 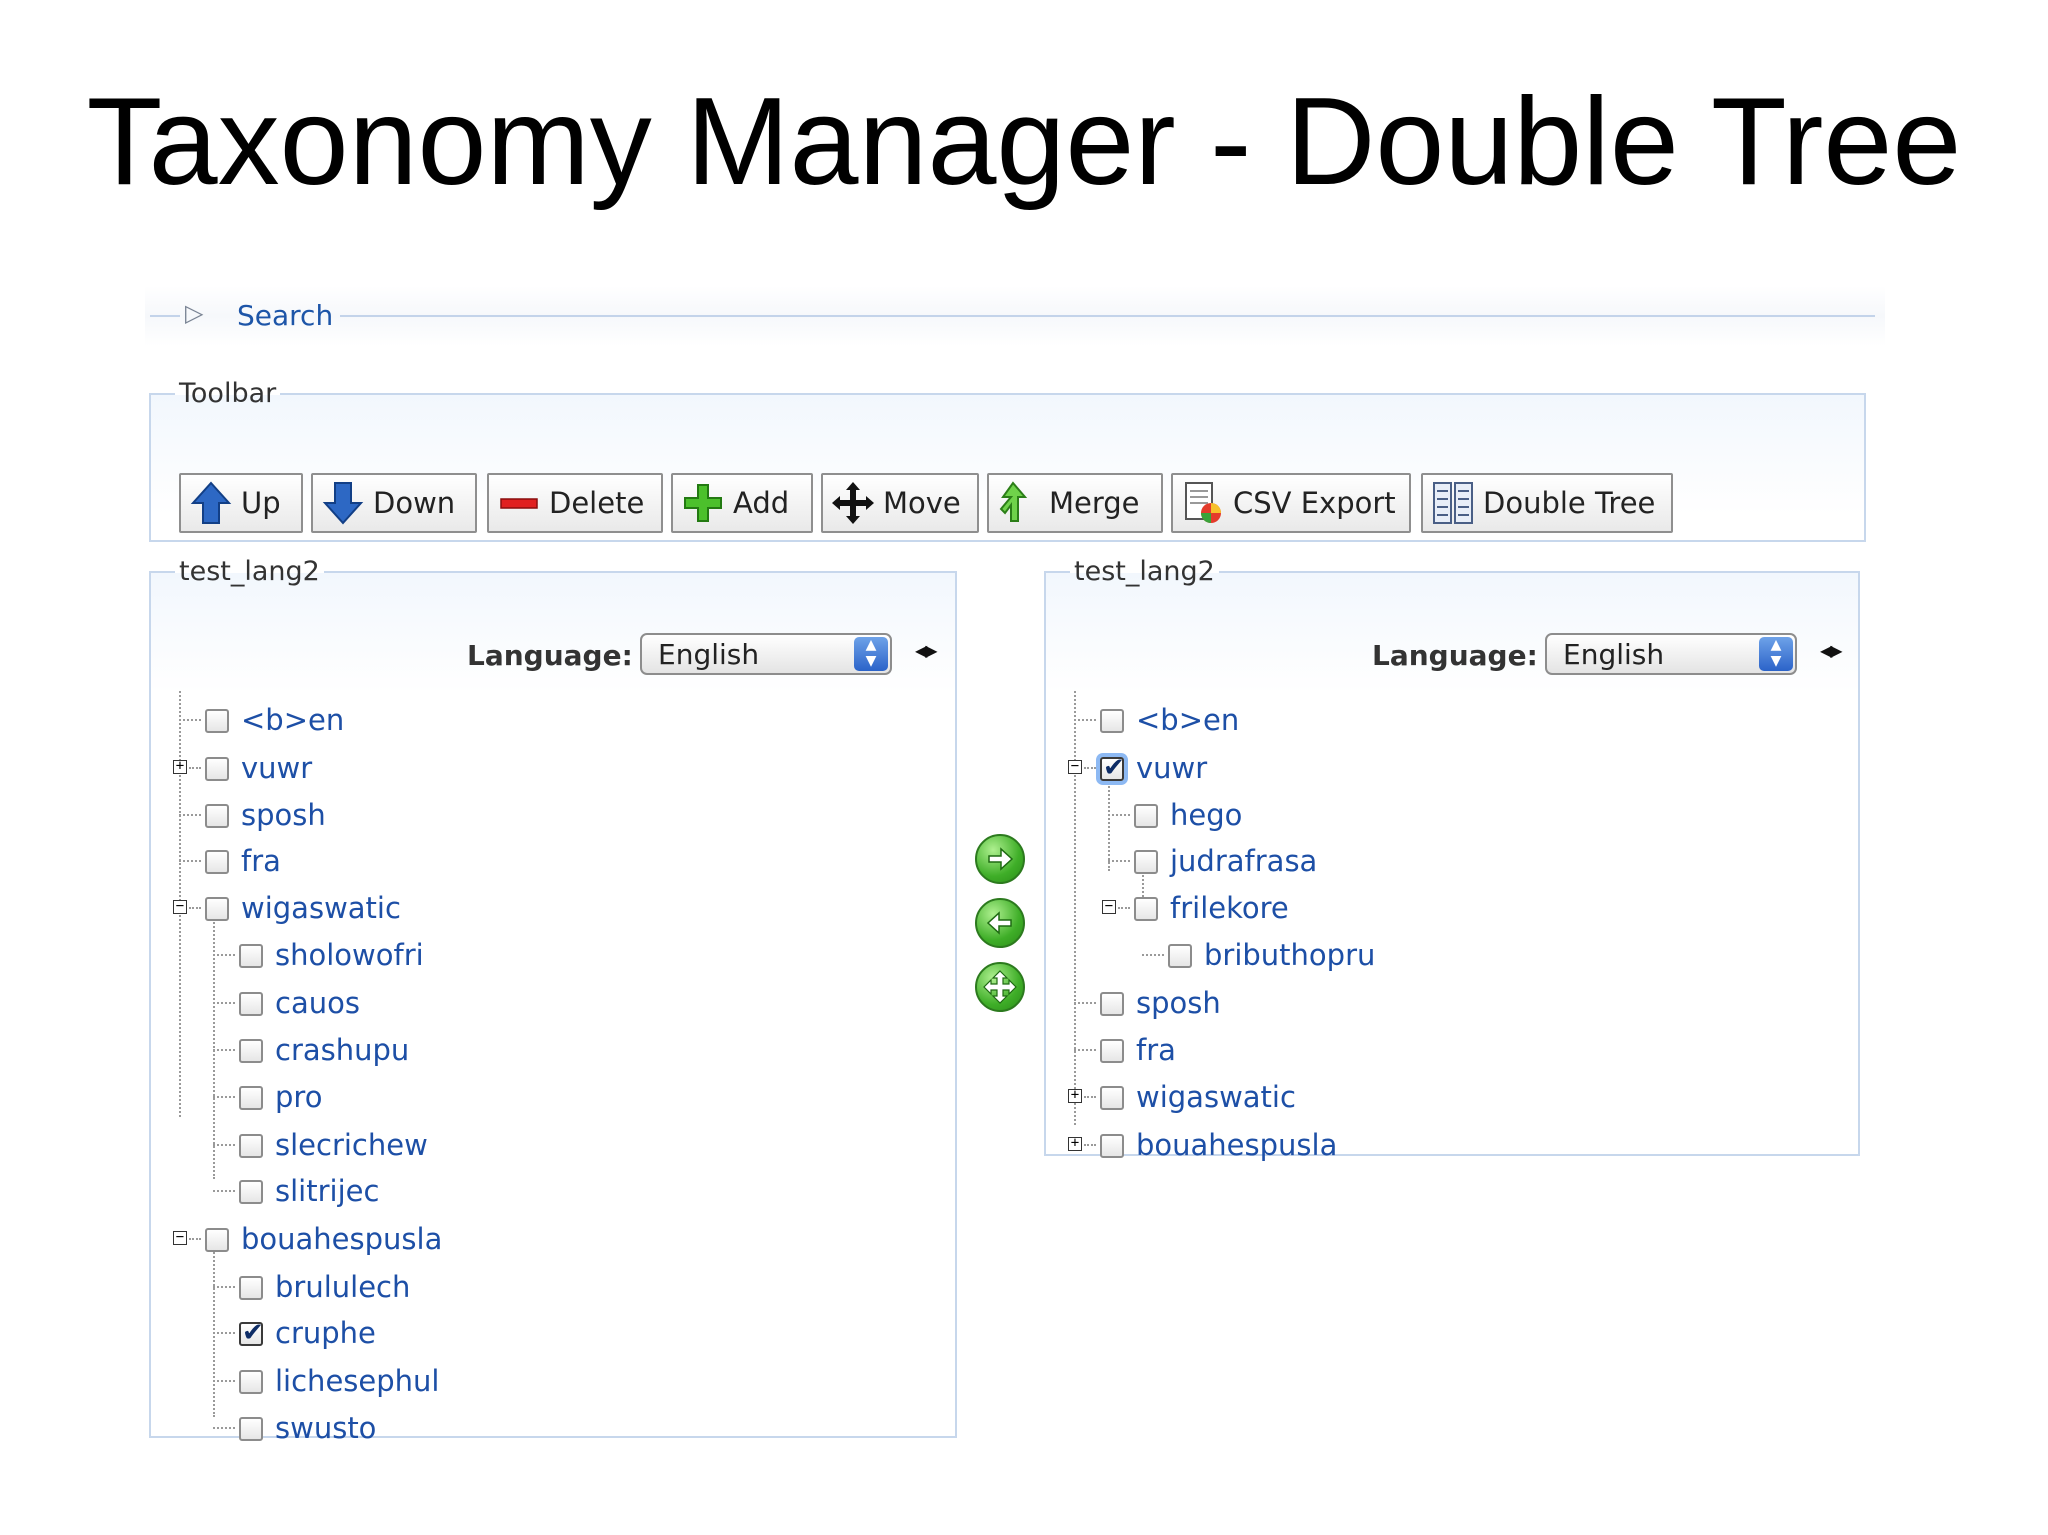 What do you see at coordinates (351, 1145) in the screenshot?
I see `tree-node-label: slecrichew` at bounding box center [351, 1145].